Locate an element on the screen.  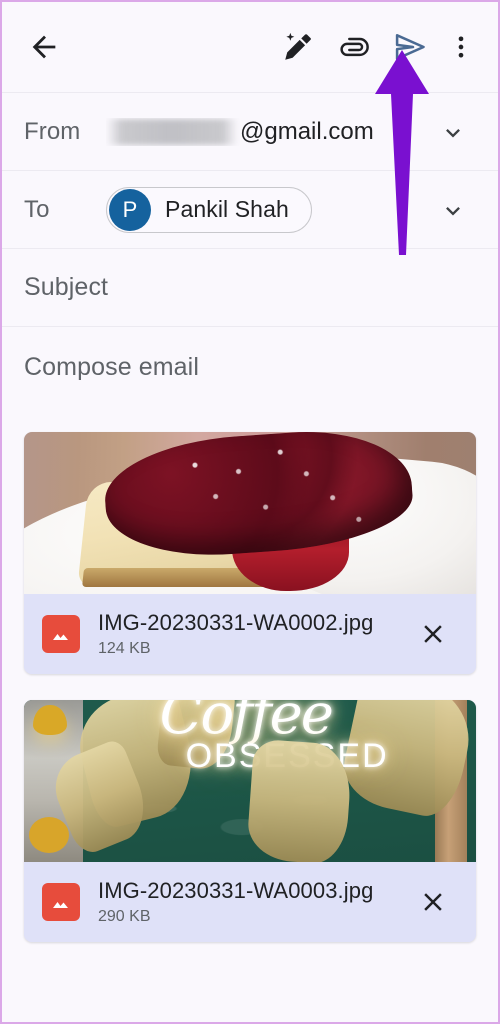
attachment-meta: IMG-20230331-WA0003.jpg 290 KB is located at coordinates (250, 902).